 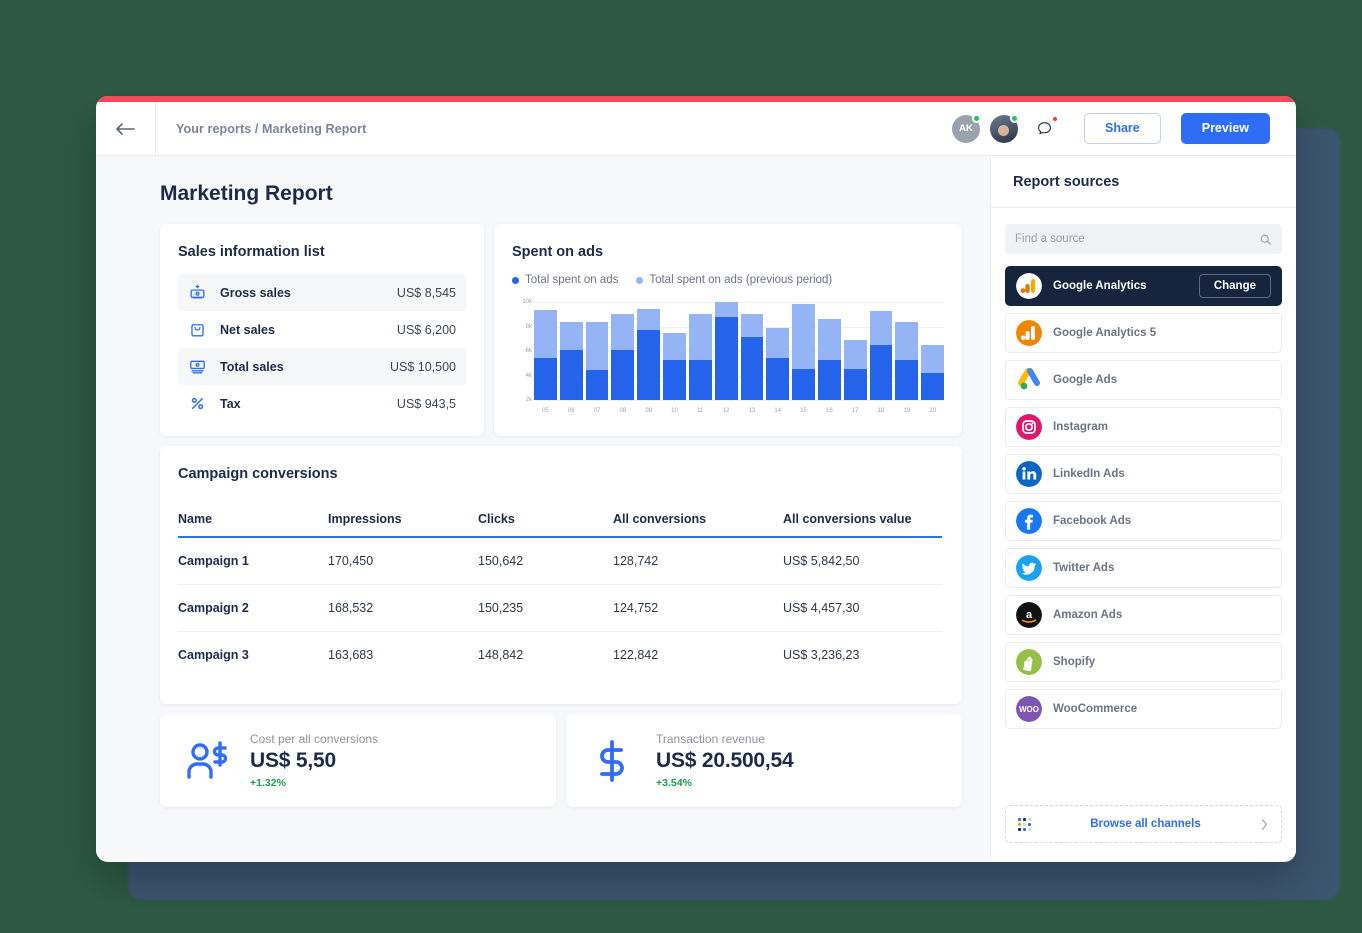 What do you see at coordinates (545, 516) in the screenshot?
I see `column-header-clicks: Clicks` at bounding box center [545, 516].